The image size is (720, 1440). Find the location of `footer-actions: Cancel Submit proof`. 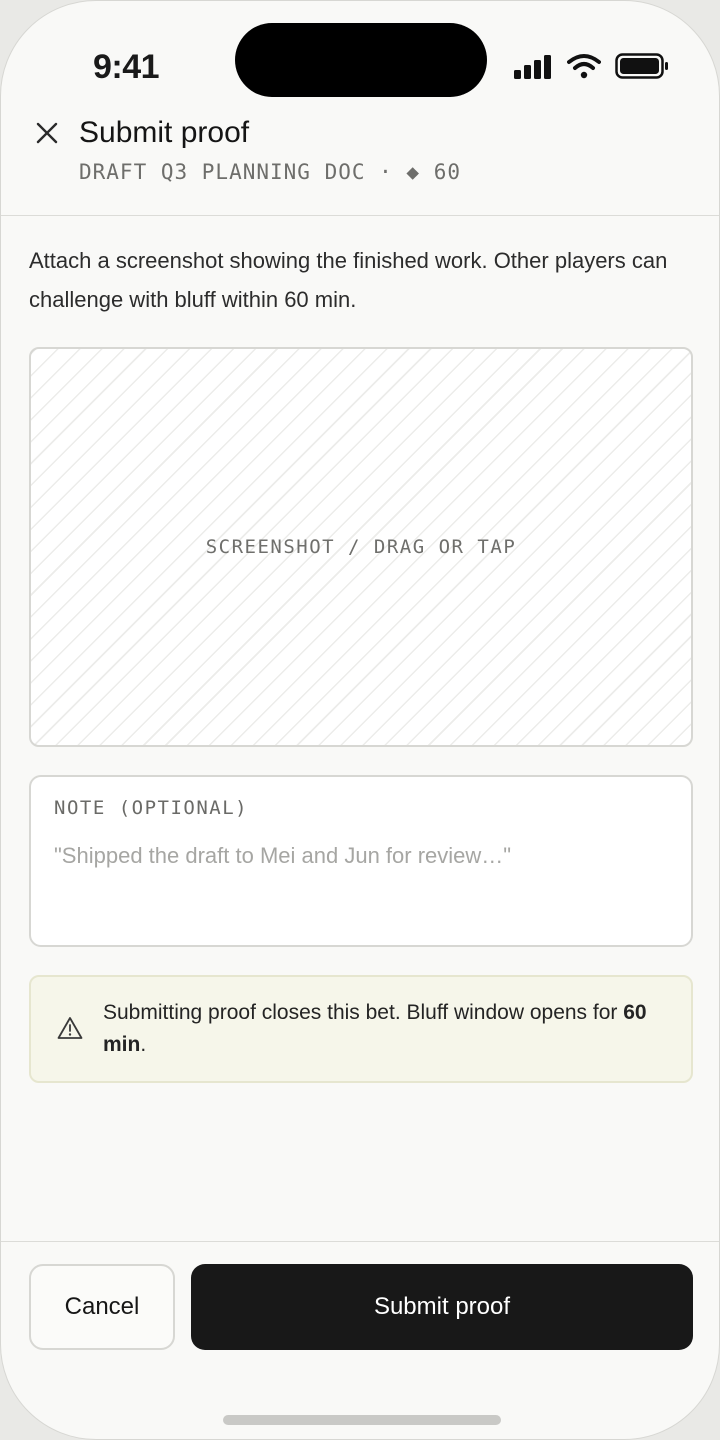

footer-actions: Cancel Submit proof is located at coordinates (360, 1340).